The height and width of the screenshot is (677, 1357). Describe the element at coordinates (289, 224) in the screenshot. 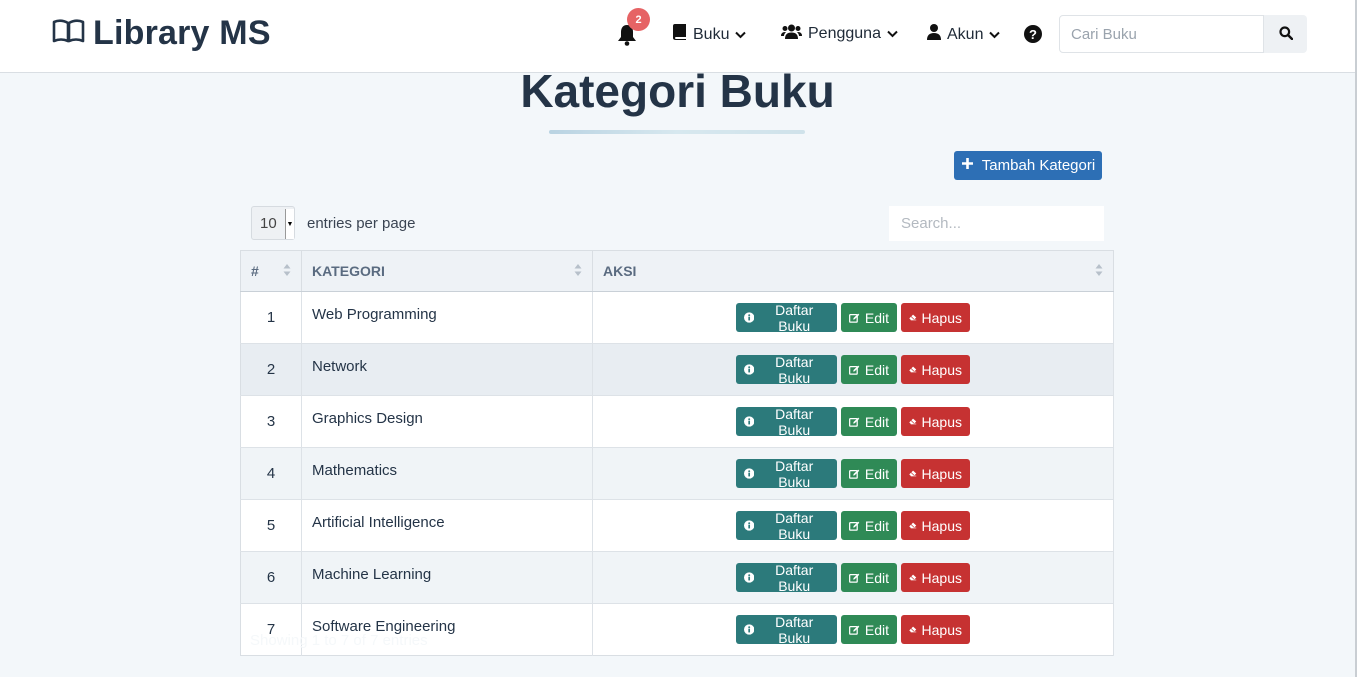

I see `caret-down-icon: ▼` at that location.